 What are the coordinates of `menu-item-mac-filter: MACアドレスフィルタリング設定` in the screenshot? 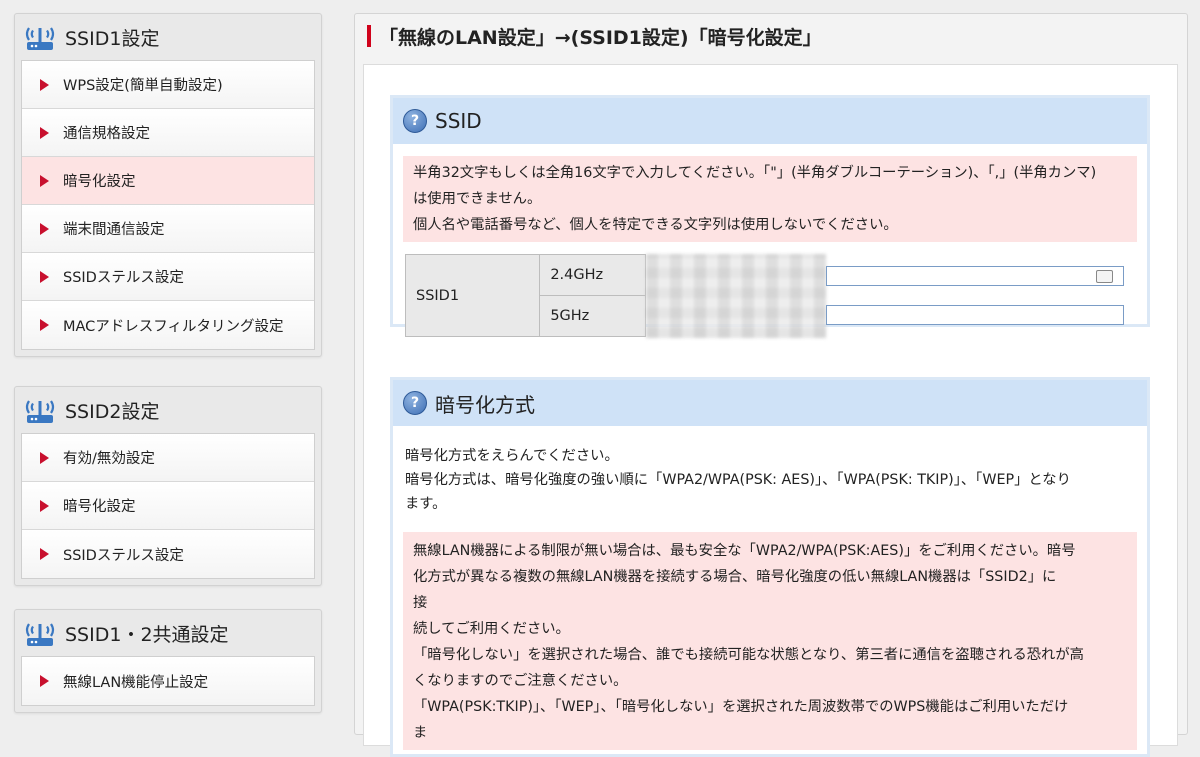 It's located at (168, 325).